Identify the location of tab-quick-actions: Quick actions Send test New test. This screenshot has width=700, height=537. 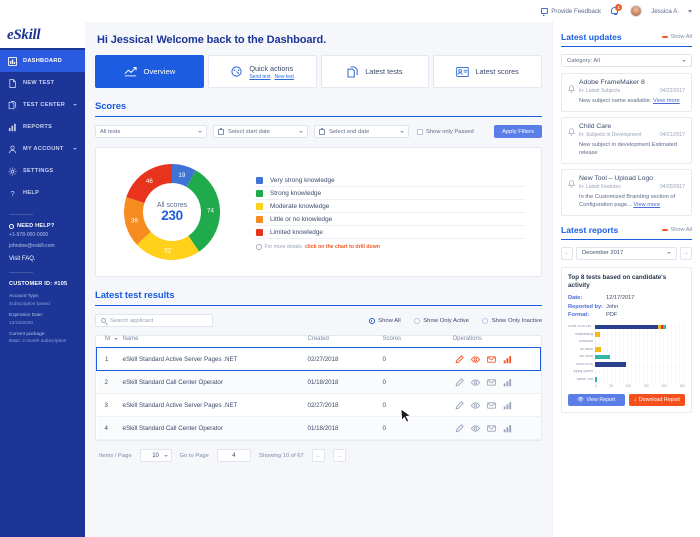
(262, 71).